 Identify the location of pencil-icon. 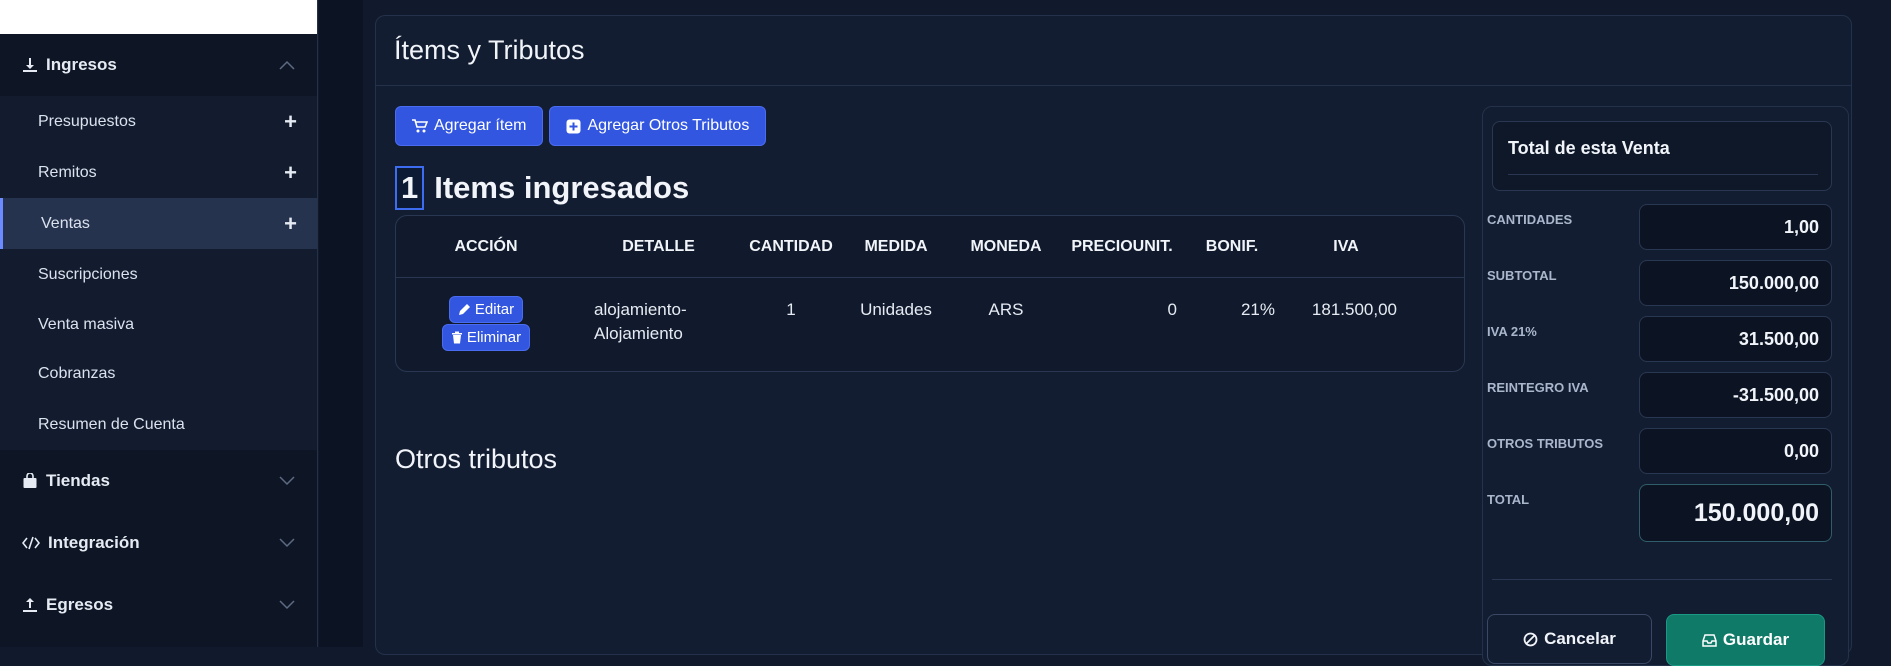
(464, 309).